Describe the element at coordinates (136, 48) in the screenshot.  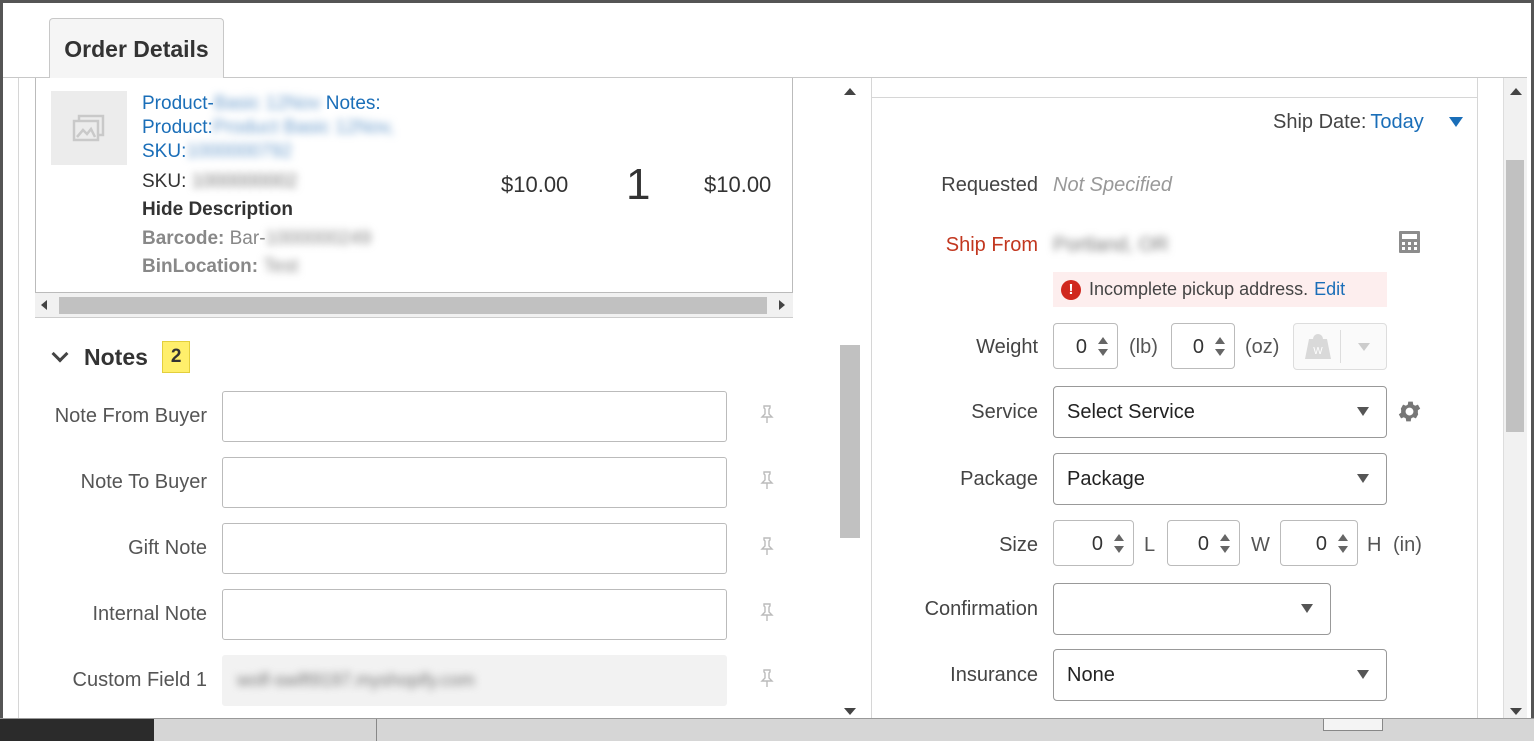
I see `tab-order-details: Order Details` at that location.